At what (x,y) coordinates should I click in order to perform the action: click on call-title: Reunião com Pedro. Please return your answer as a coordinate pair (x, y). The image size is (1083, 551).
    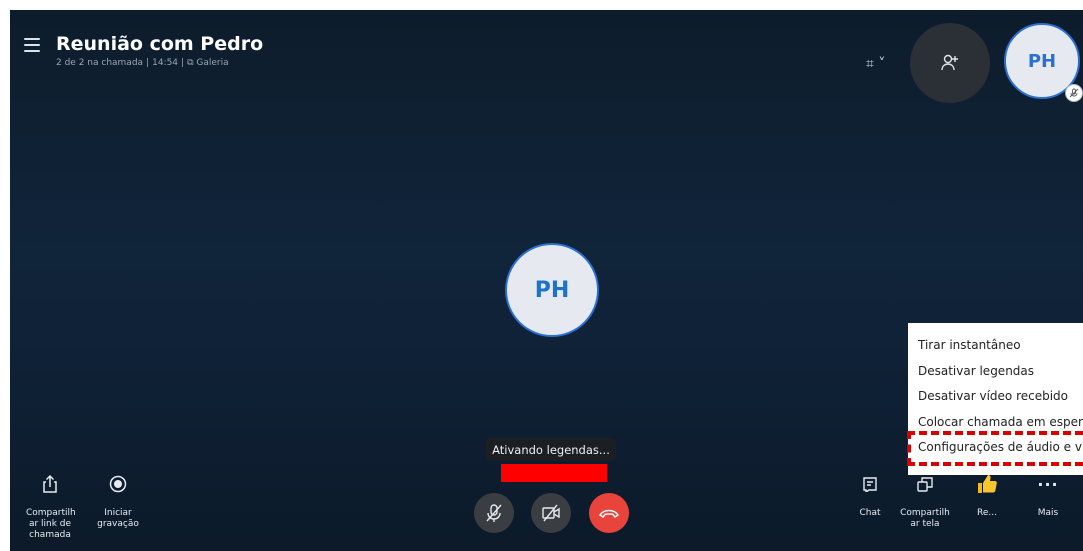
    Looking at the image, I should click on (160, 44).